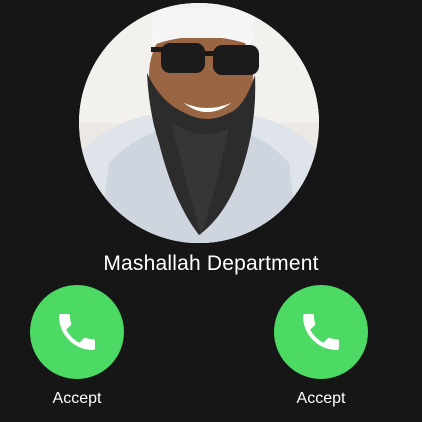  I want to click on accept-label-left: Accept, so click(77, 398).